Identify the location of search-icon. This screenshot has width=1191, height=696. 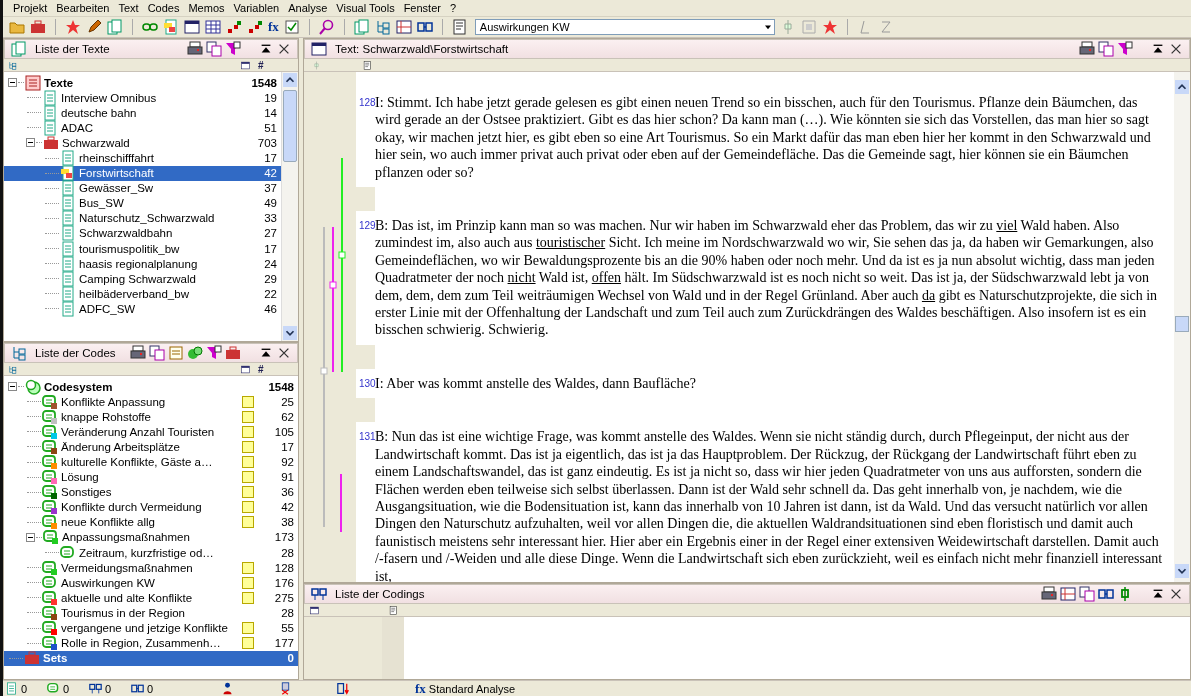
(326, 27).